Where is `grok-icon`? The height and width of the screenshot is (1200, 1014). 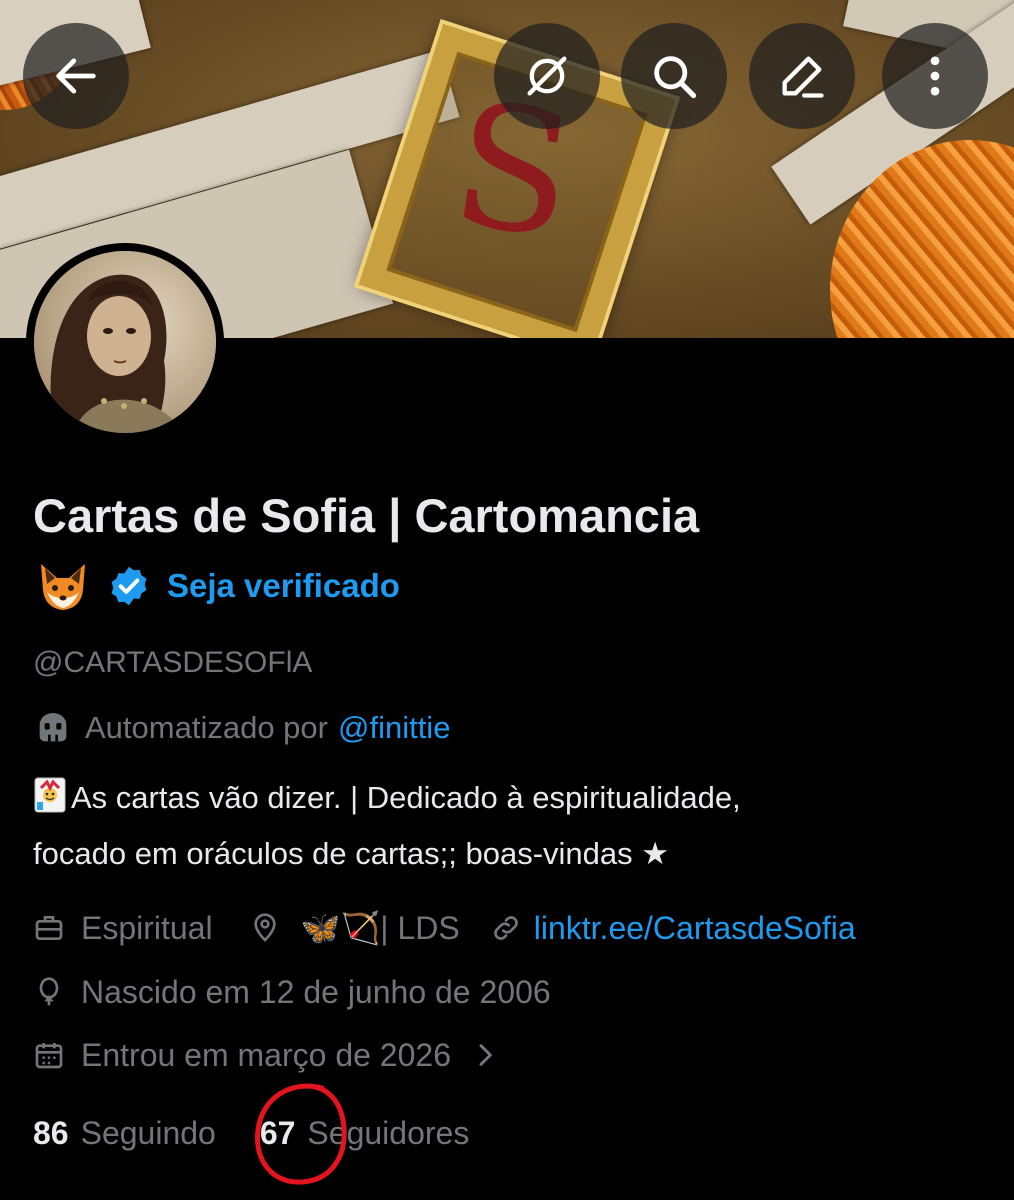
grok-icon is located at coordinates (547, 76).